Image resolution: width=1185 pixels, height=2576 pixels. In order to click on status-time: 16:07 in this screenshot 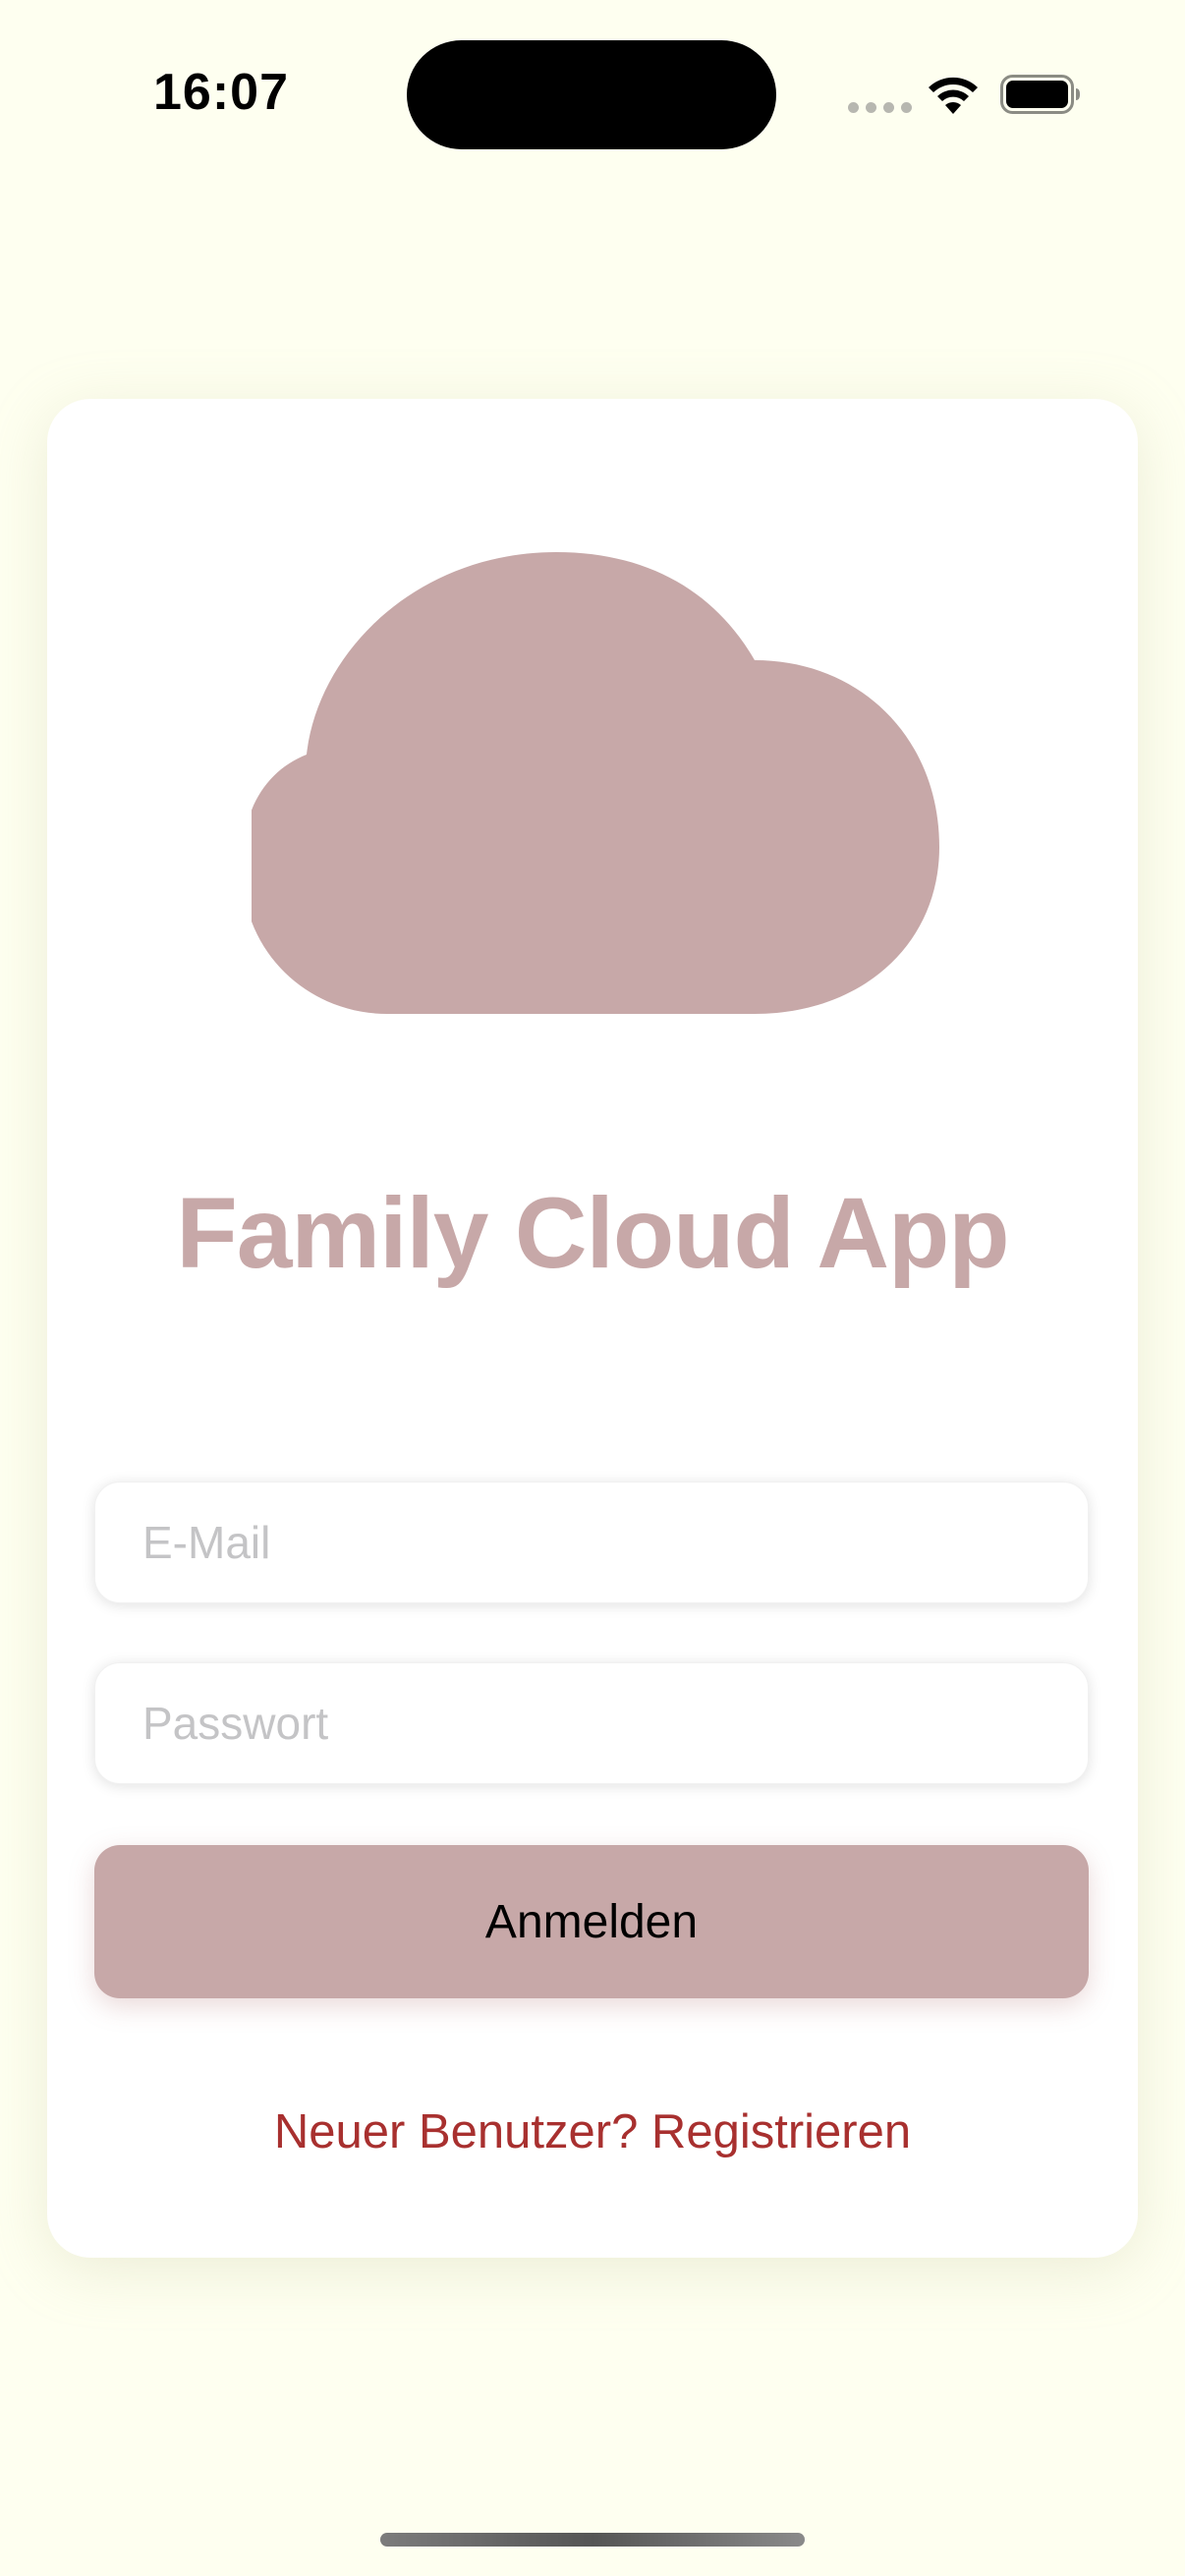, I will do `click(221, 92)`.